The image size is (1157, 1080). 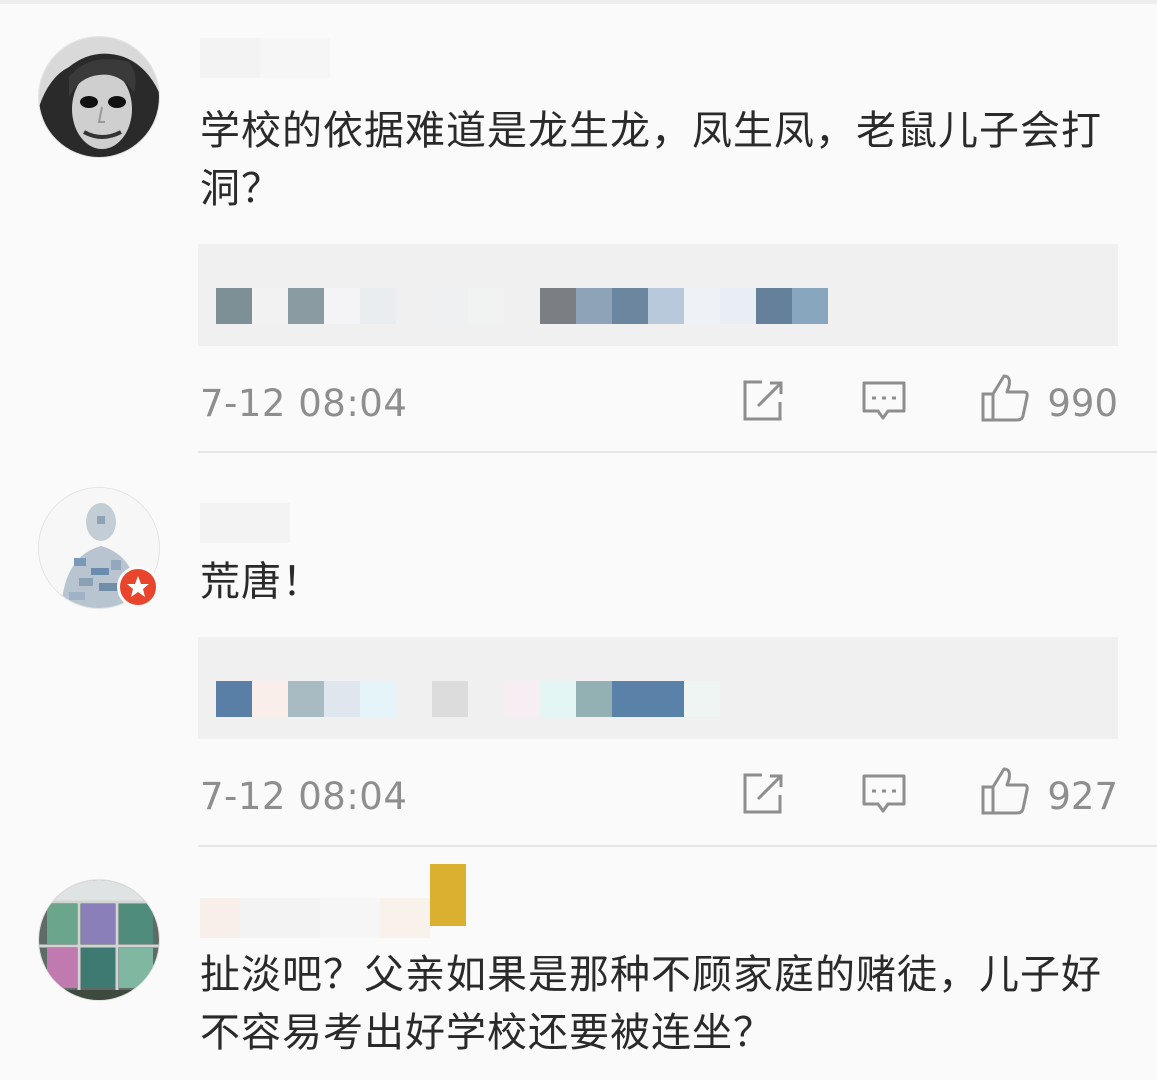 What do you see at coordinates (1082, 403) in the screenshot?
I see `like-count: 990` at bounding box center [1082, 403].